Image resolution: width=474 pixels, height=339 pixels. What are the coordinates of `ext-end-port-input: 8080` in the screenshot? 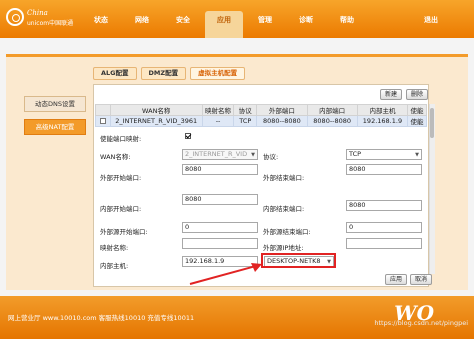 It's located at (384, 169).